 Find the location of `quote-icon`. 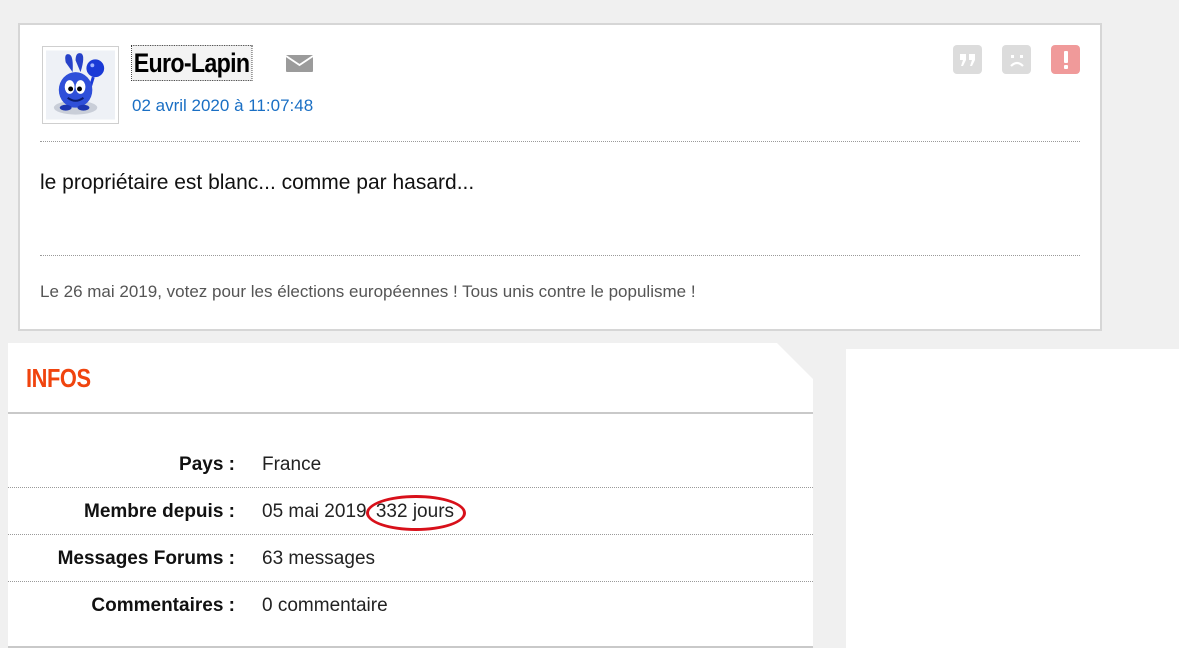

quote-icon is located at coordinates (967, 59).